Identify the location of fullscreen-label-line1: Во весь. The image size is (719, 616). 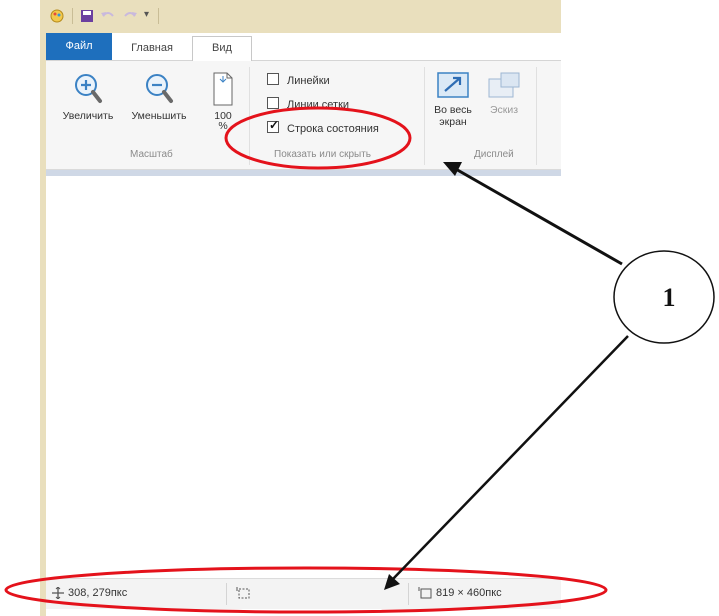
(453, 110).